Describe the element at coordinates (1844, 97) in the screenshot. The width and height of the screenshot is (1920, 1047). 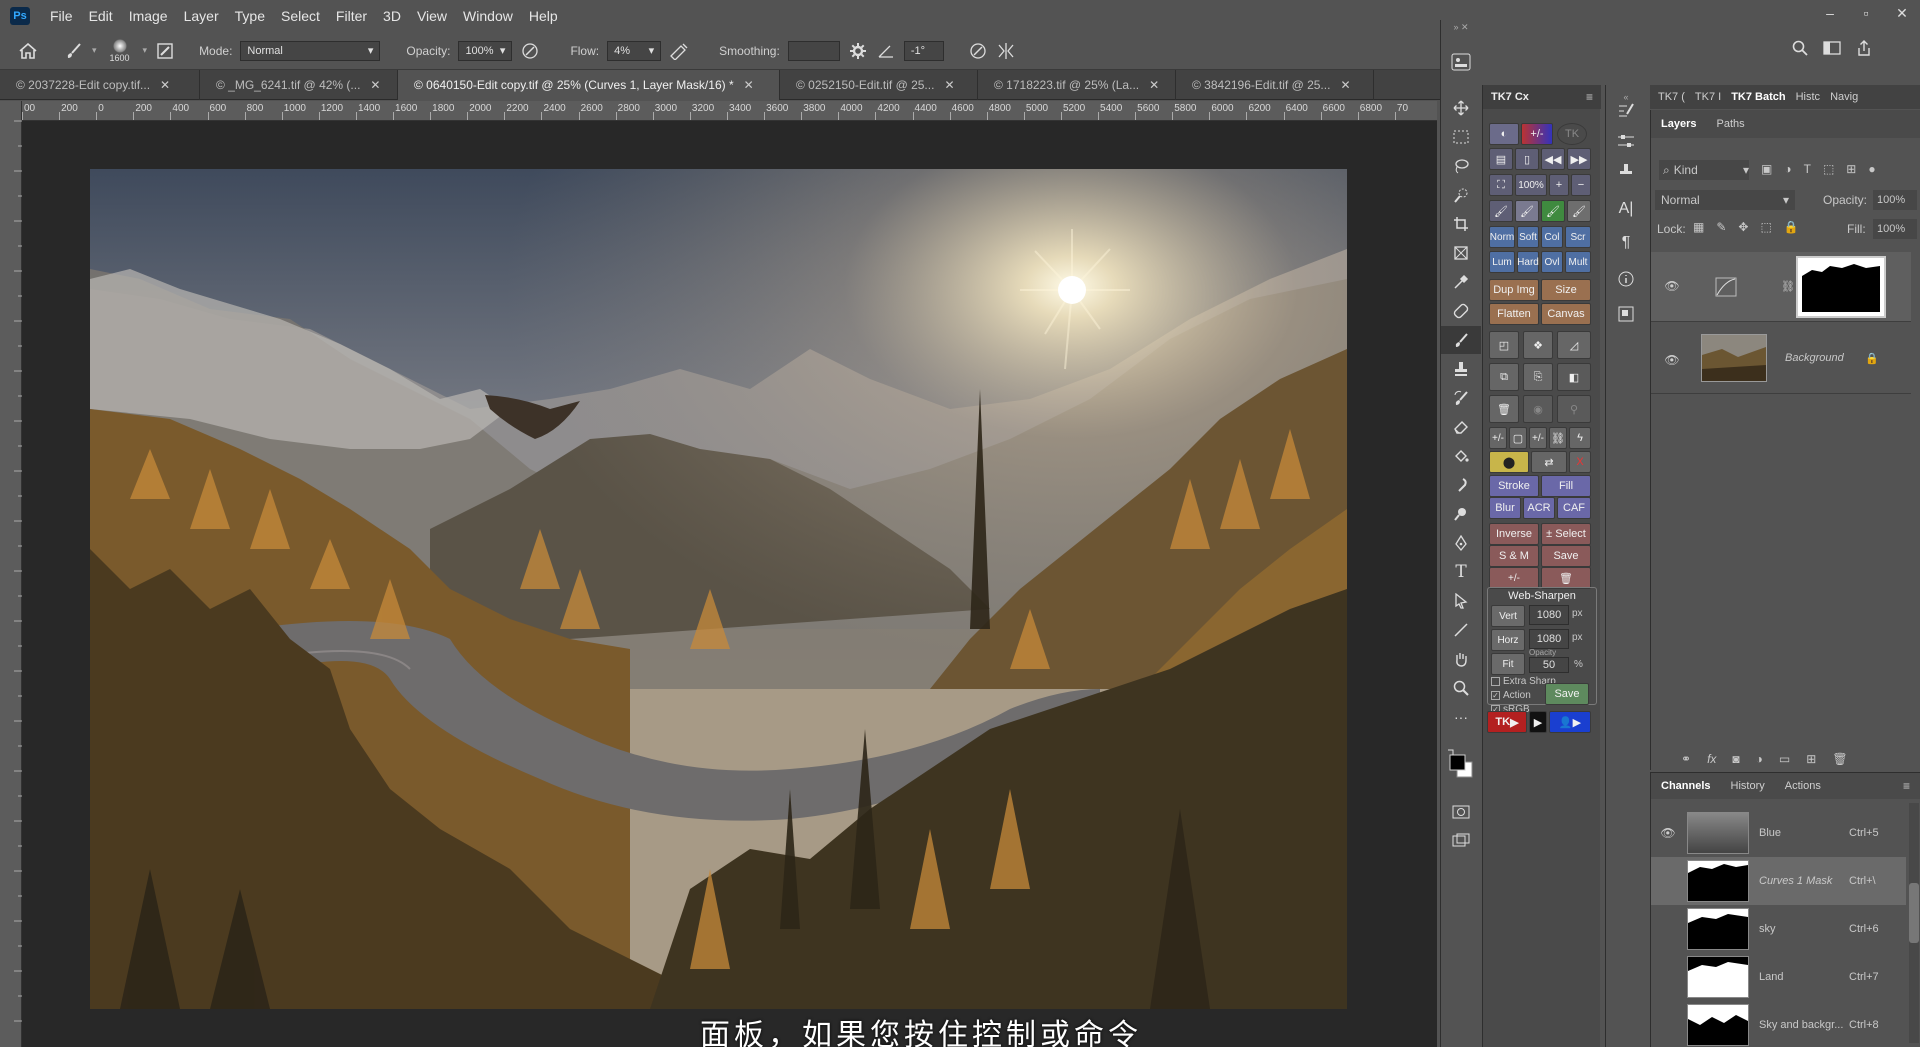
I see `tab-navigator: Navig` at that location.